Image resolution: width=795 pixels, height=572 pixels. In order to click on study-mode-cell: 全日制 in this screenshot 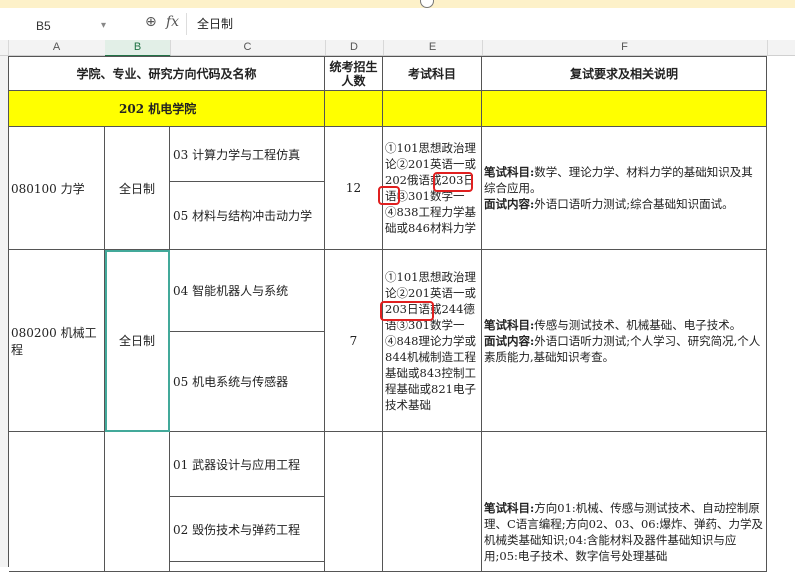, I will do `click(137, 188)`.